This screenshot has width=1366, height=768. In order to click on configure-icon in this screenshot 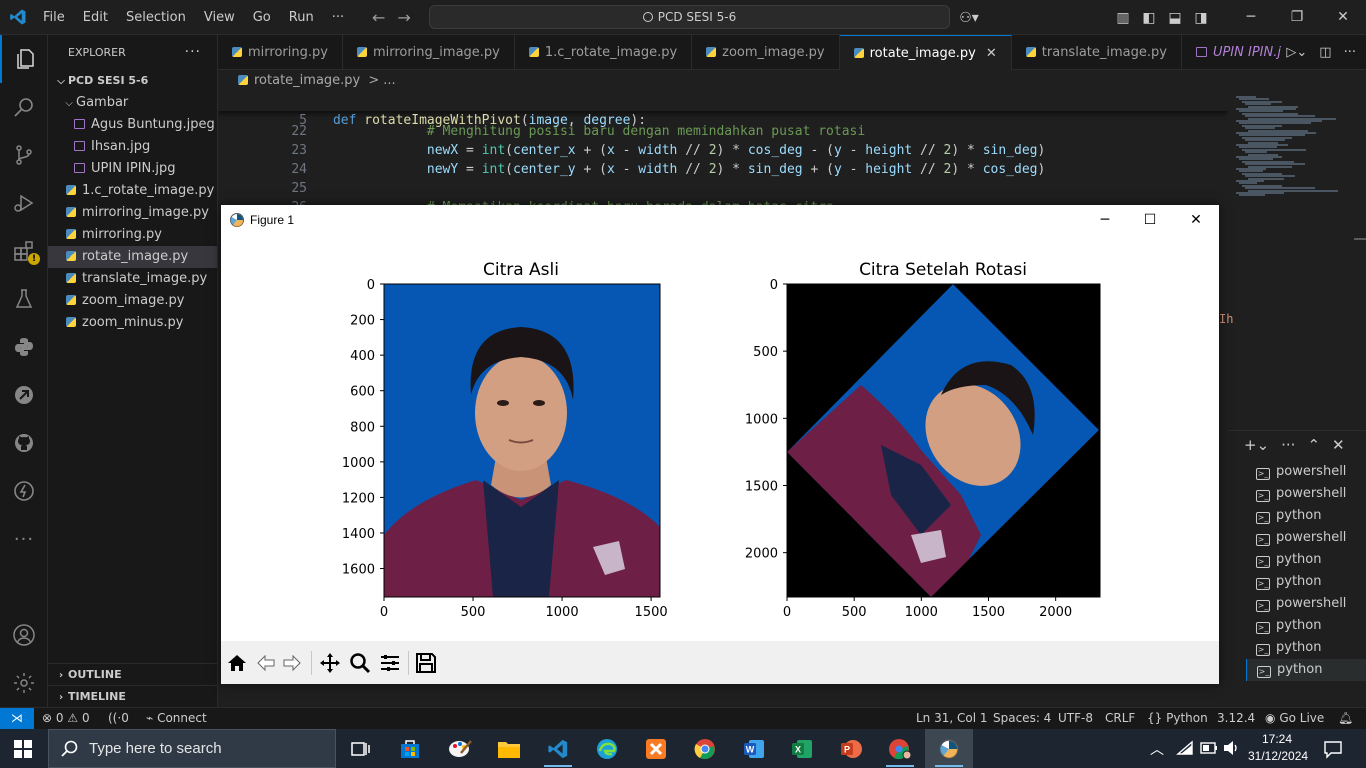, I will do `click(390, 663)`.